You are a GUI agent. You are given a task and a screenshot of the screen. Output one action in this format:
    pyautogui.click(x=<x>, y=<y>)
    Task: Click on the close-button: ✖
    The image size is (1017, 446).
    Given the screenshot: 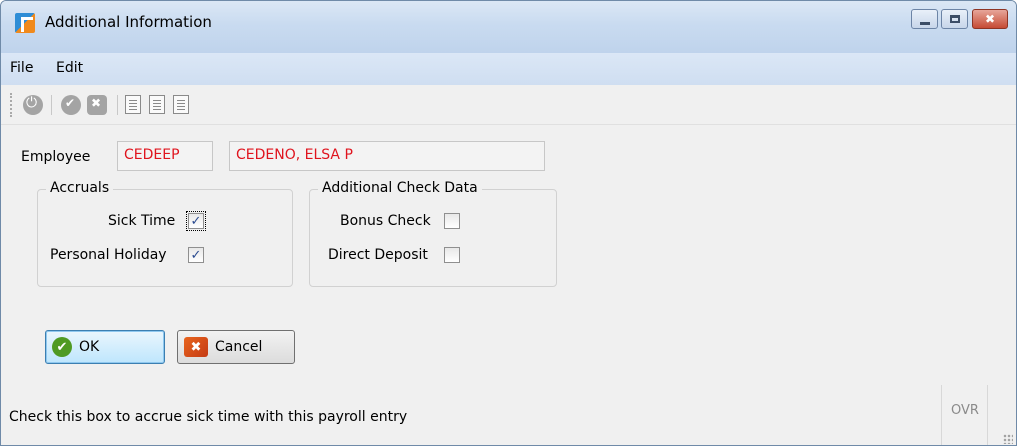 What is the action you would take?
    pyautogui.click(x=990, y=19)
    